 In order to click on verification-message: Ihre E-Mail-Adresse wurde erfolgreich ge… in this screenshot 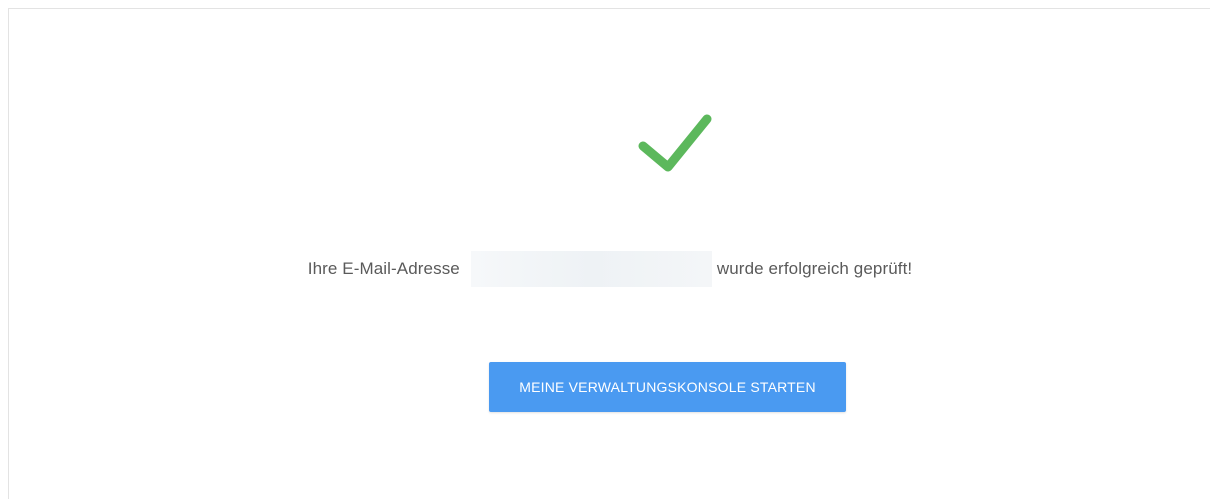, I will do `click(609, 269)`.